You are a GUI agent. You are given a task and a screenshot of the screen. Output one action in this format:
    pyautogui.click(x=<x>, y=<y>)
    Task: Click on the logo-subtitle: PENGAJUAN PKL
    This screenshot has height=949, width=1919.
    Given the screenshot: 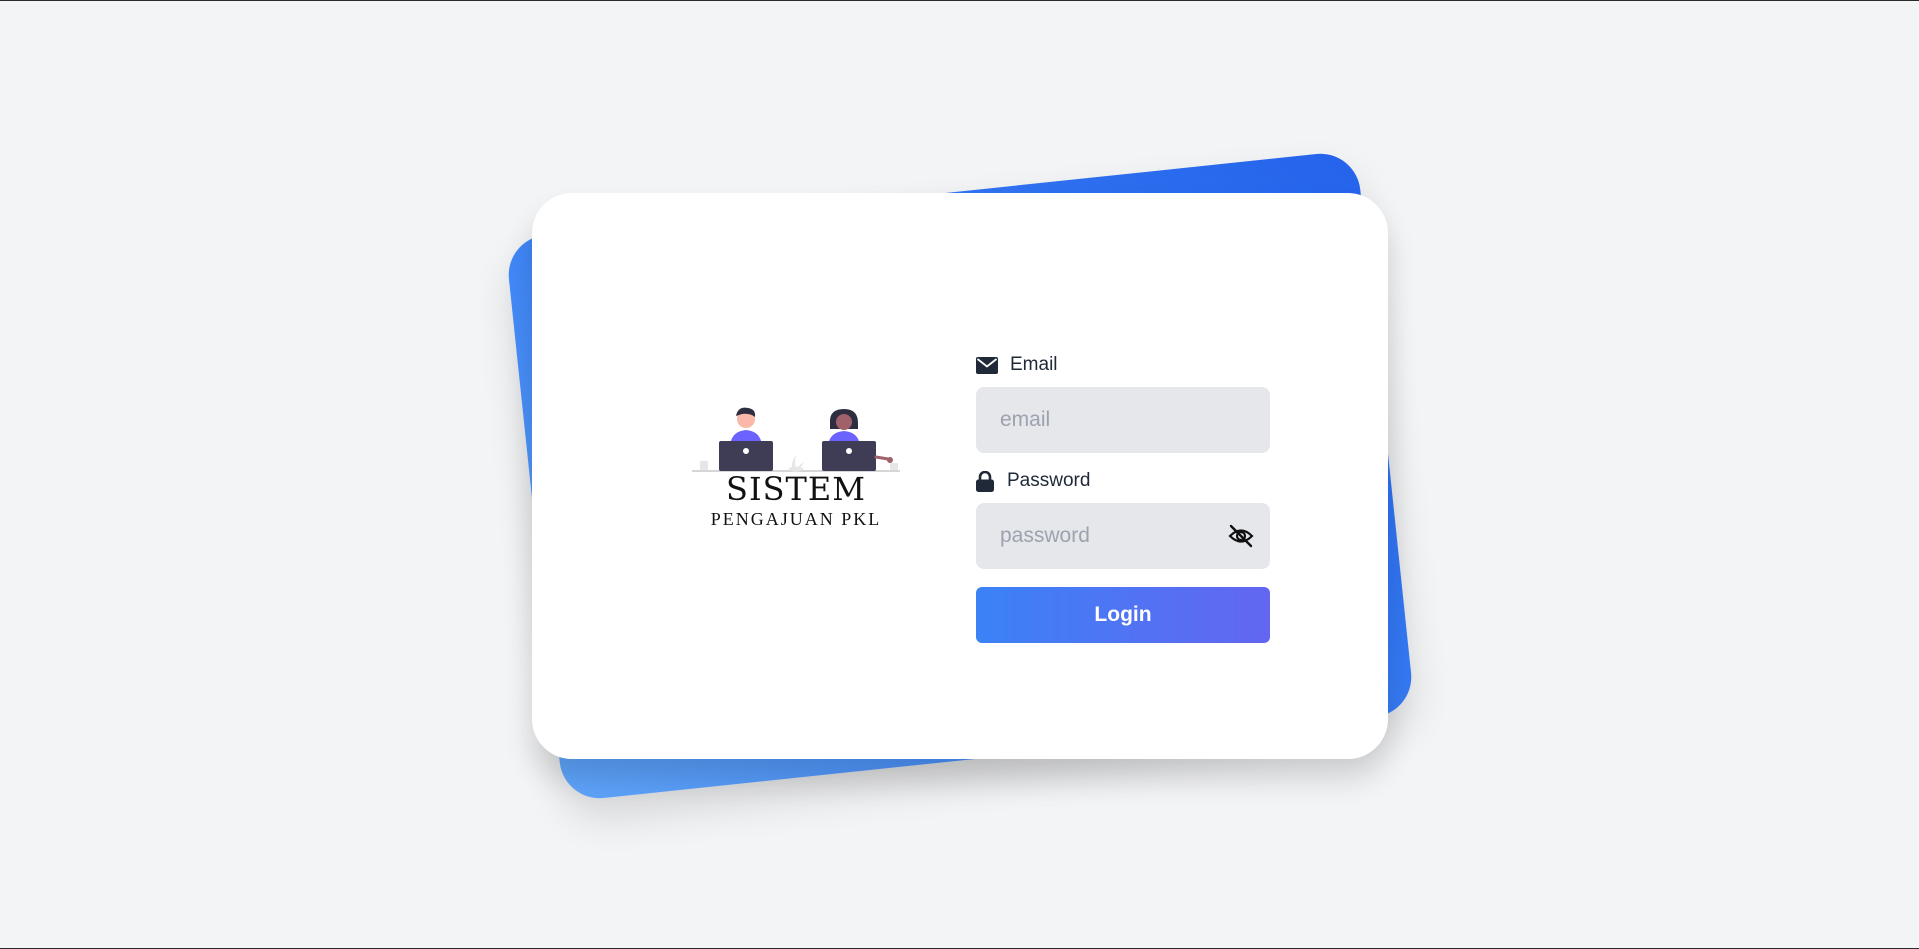 What is the action you would take?
    pyautogui.click(x=796, y=519)
    